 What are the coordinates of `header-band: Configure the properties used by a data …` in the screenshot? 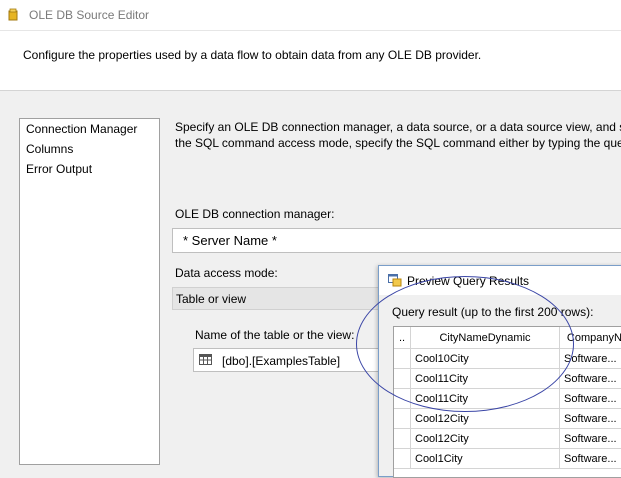 It's located at (310, 60).